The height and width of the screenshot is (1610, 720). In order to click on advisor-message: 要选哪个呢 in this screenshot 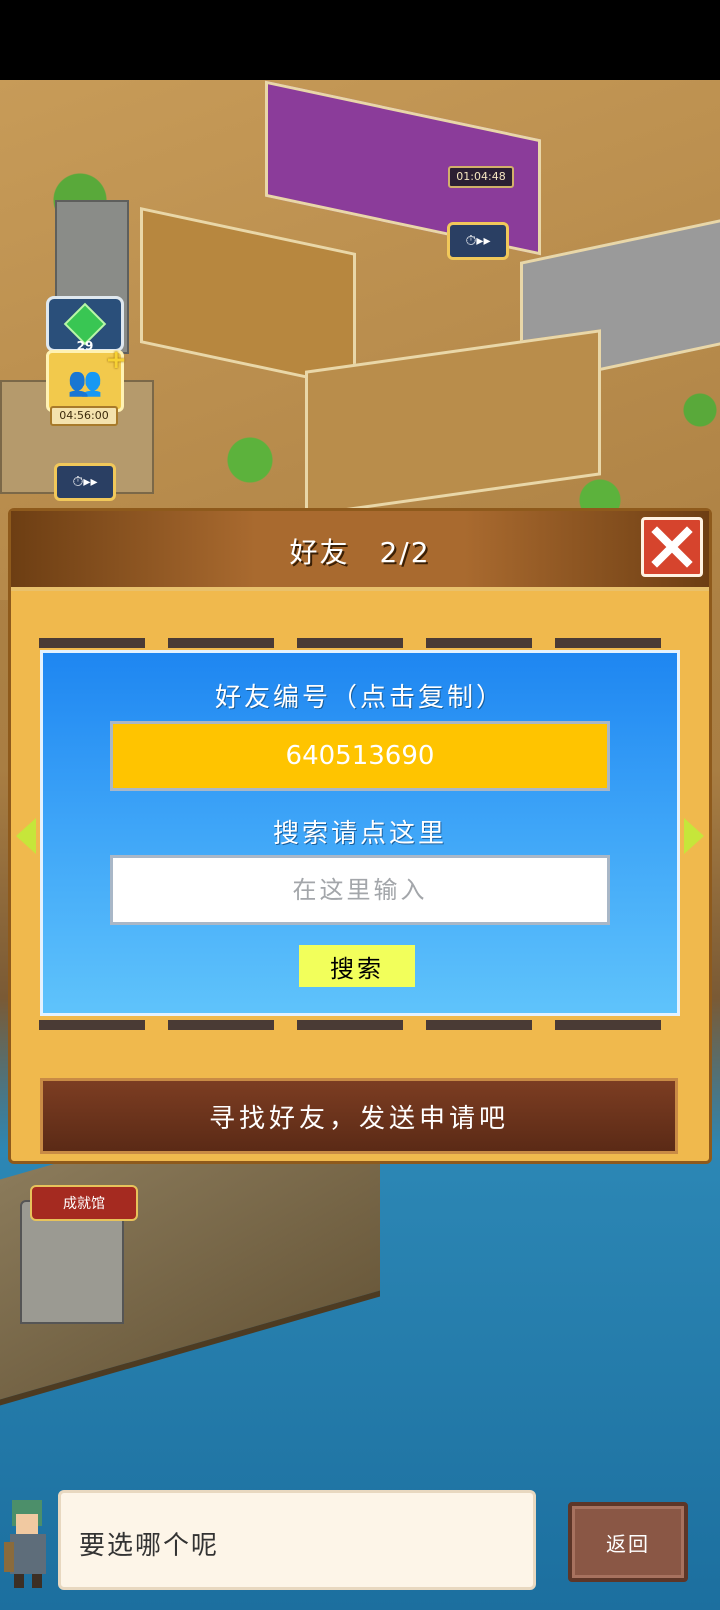, I will do `click(149, 1546)`.